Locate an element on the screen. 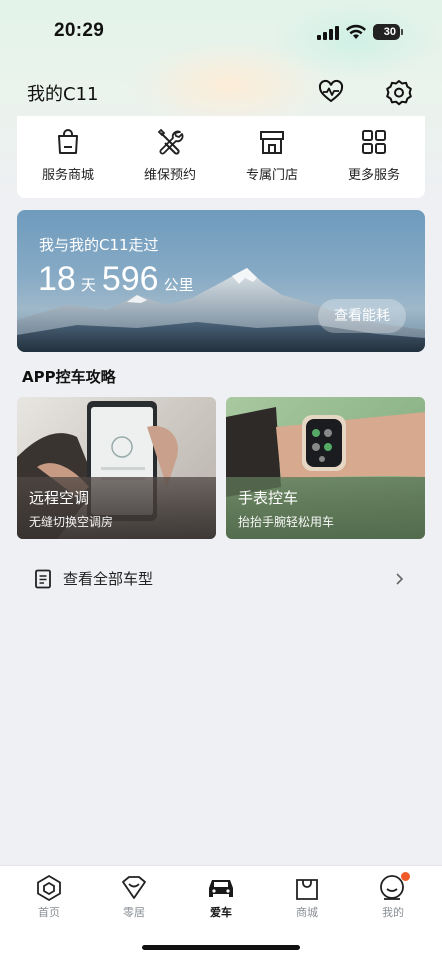 This screenshot has height=960, width=442. nav-item-home: 首页 is located at coordinates (49, 893).